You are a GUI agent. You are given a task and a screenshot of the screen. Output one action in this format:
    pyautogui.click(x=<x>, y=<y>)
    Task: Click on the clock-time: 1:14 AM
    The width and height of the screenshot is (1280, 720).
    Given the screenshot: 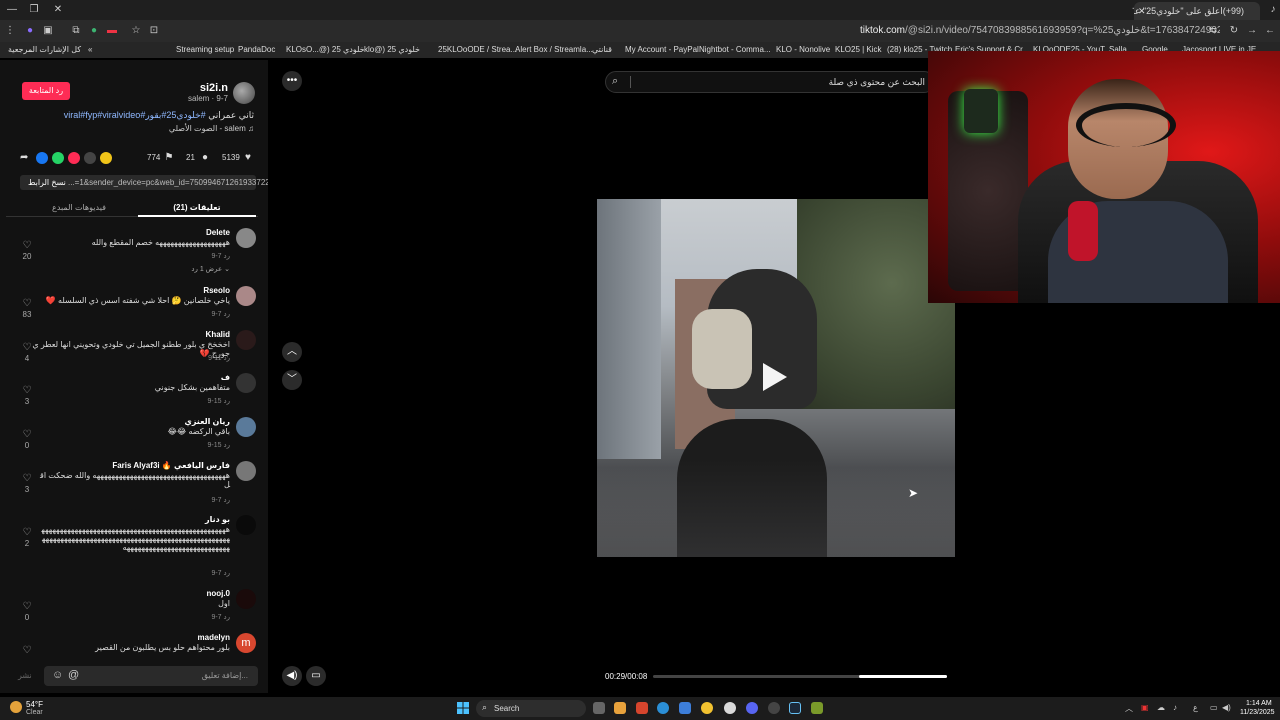 What is the action you would take?
    pyautogui.click(x=1259, y=703)
    